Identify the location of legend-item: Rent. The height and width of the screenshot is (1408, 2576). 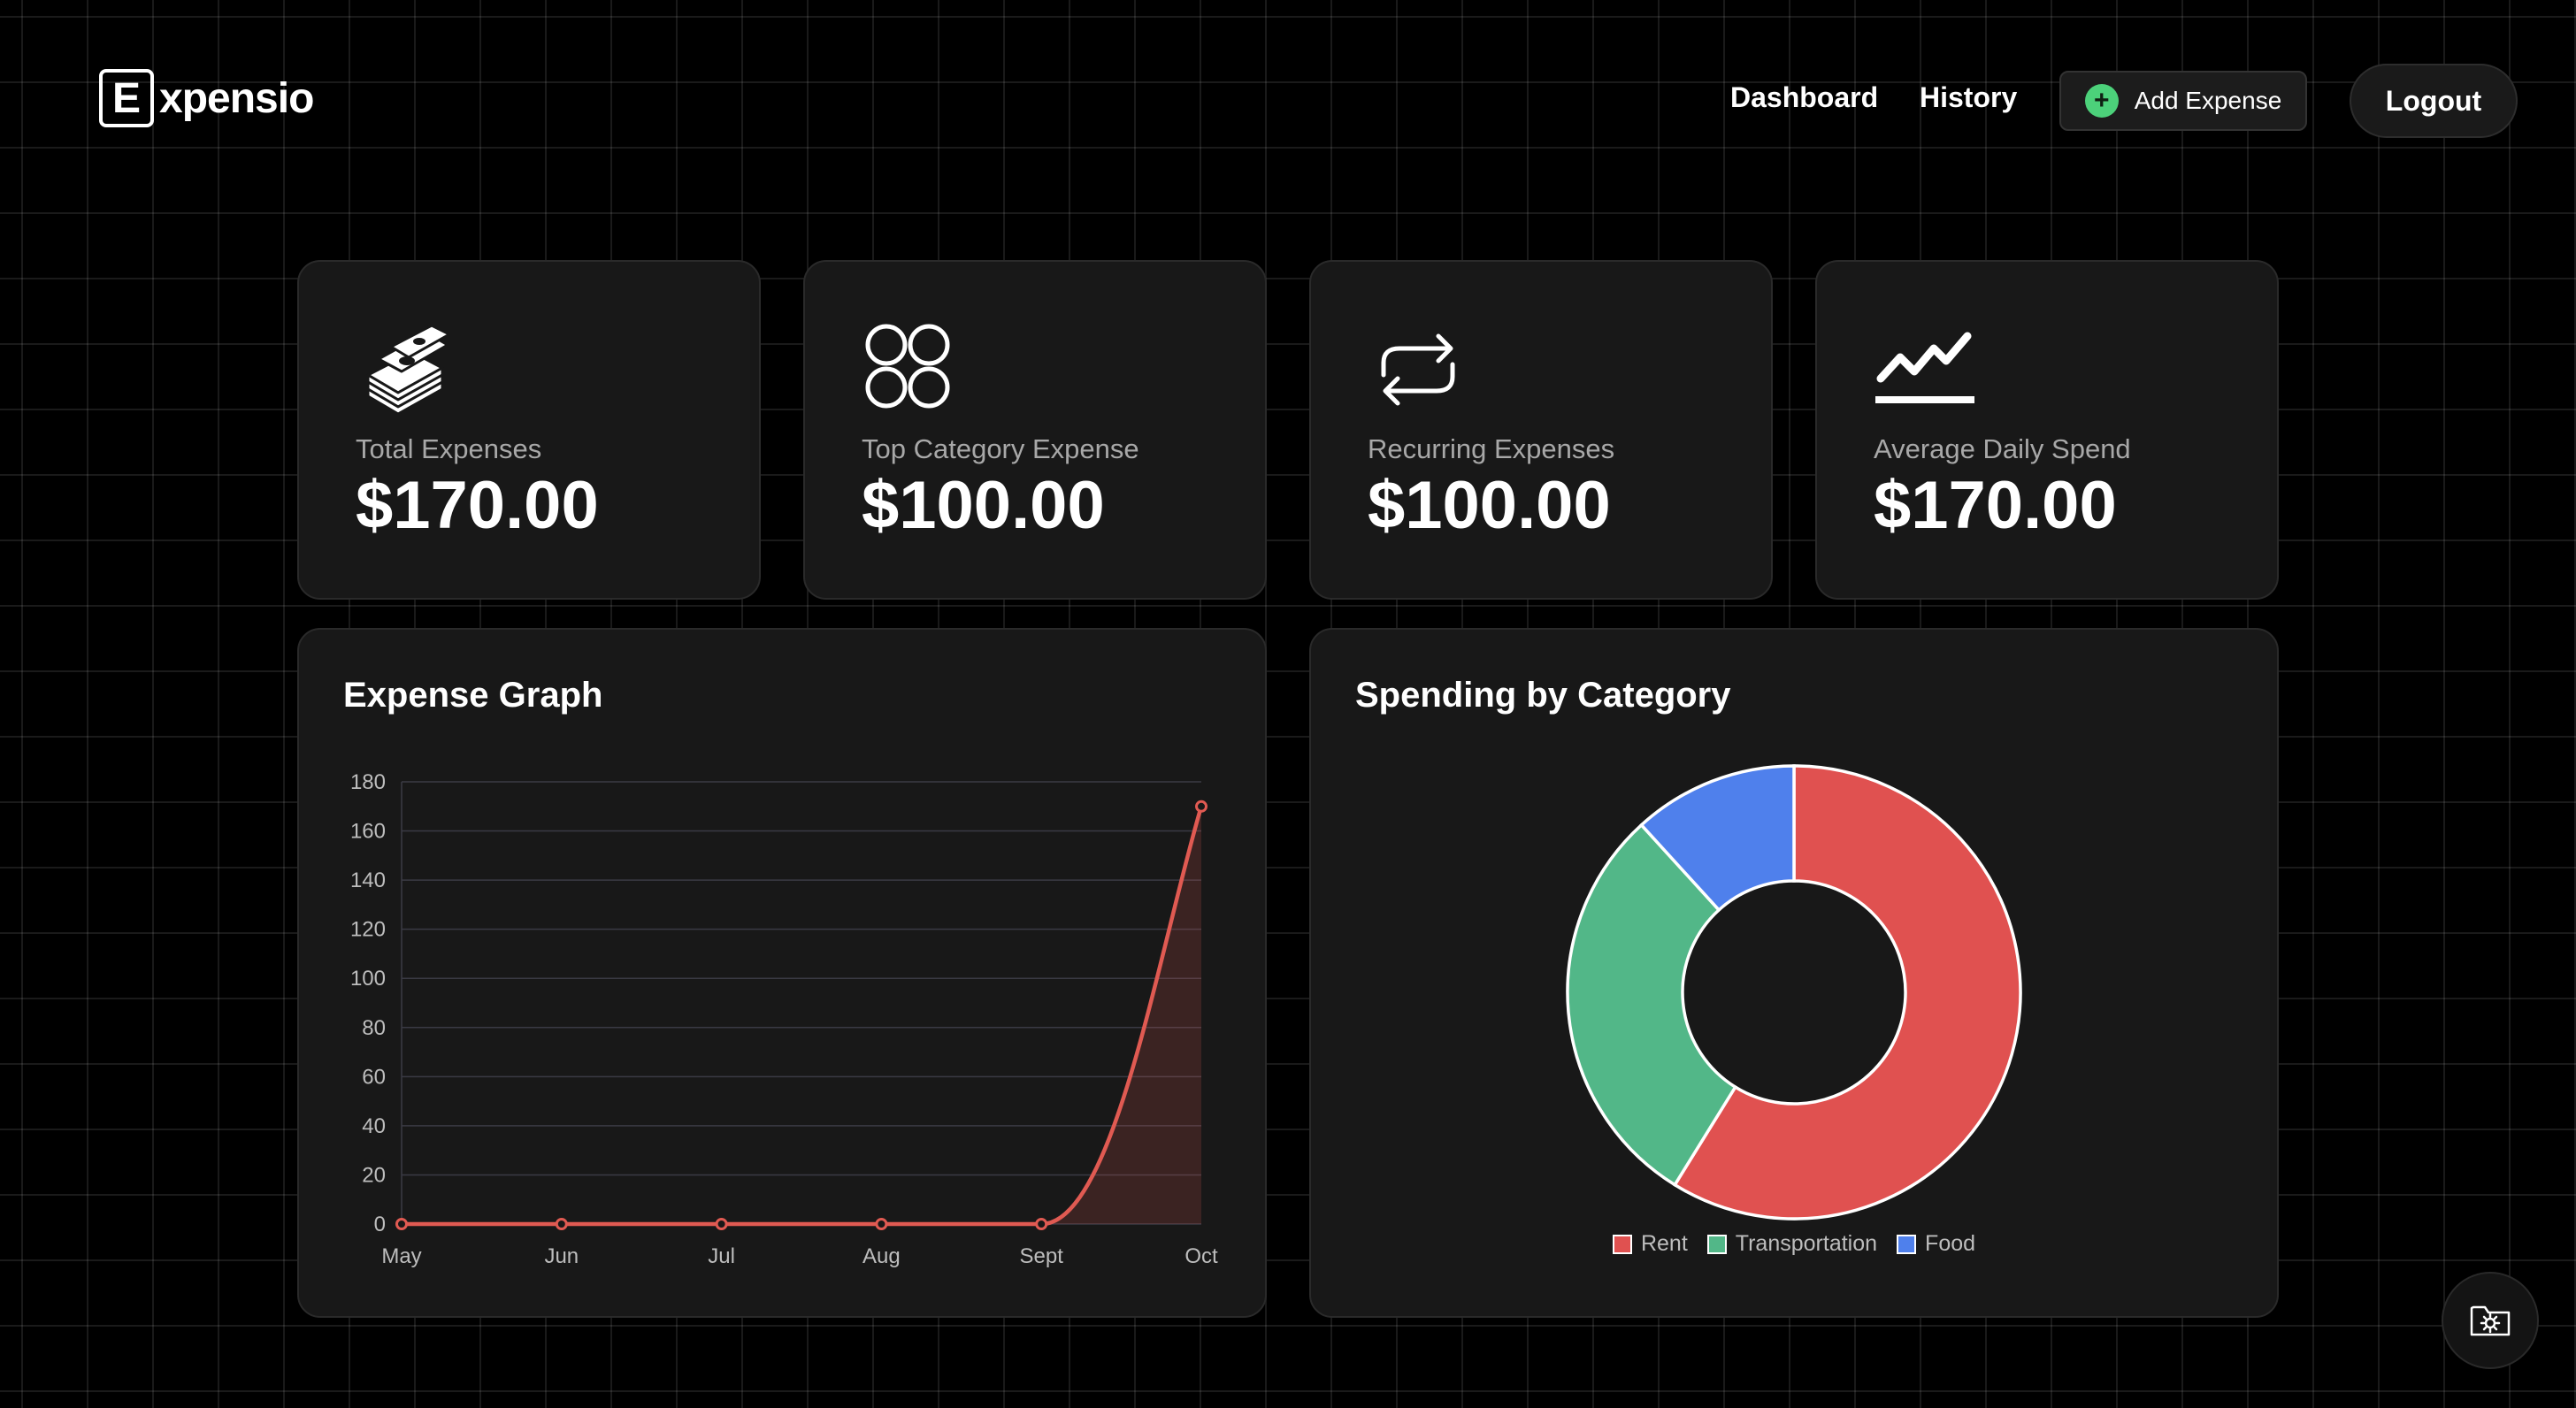
(1650, 1244).